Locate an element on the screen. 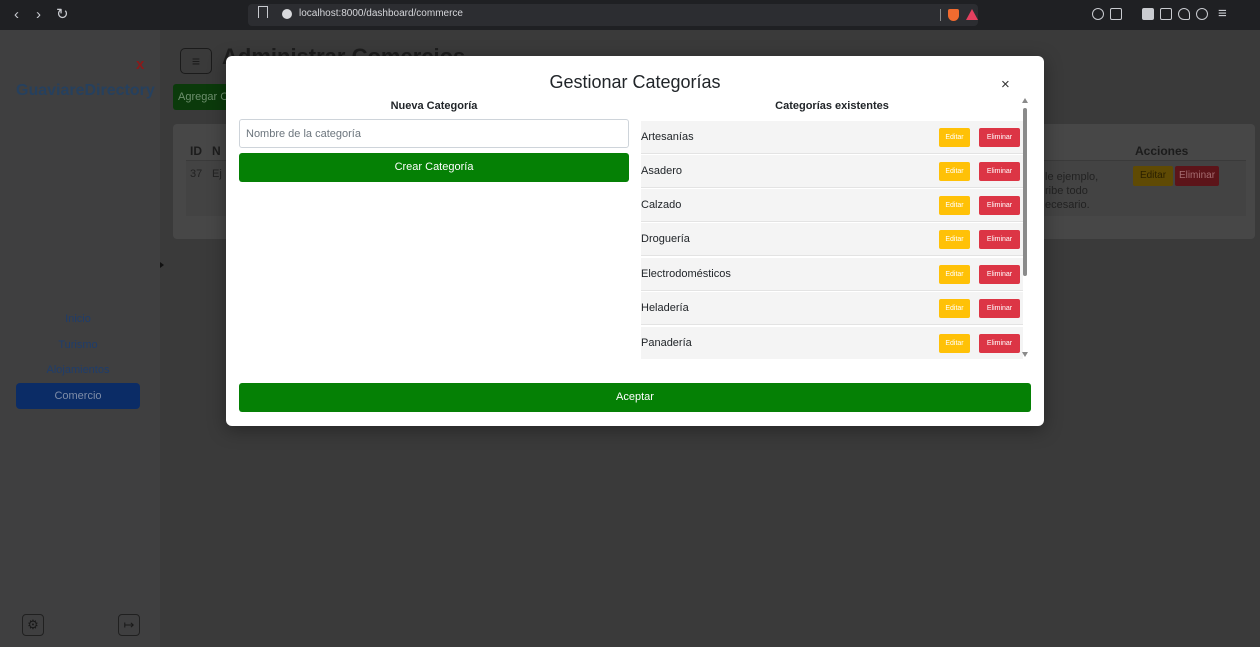  url-text: localhost:8000/dashboard/commerce is located at coordinates (381, 13).